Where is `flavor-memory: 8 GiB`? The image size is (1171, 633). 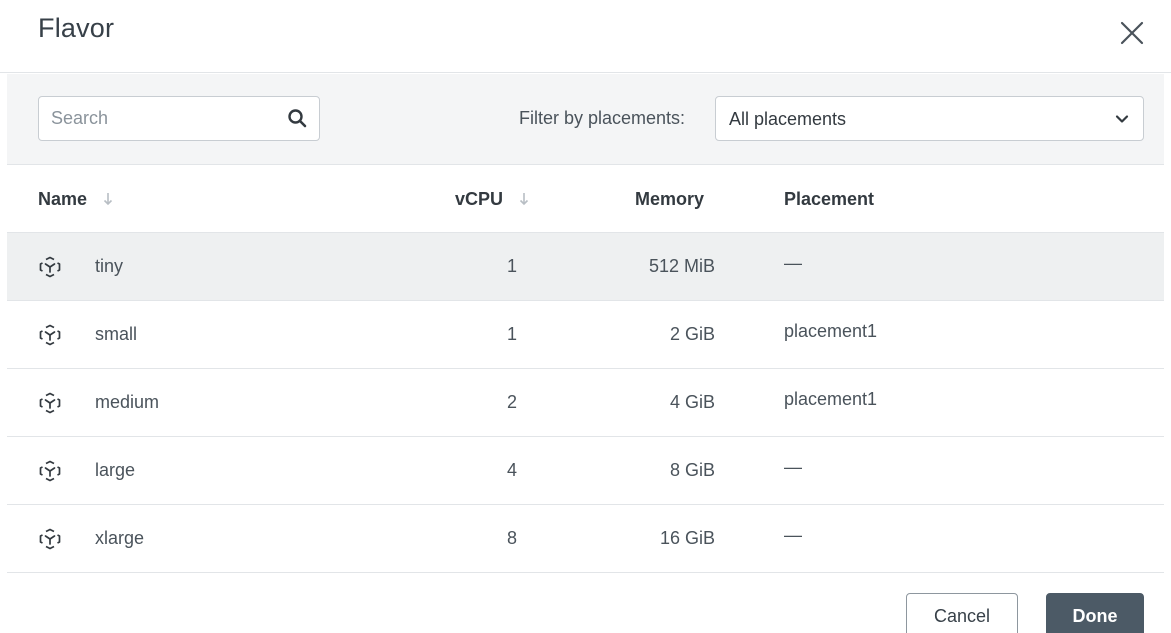
flavor-memory: 8 GiB is located at coordinates (692, 470).